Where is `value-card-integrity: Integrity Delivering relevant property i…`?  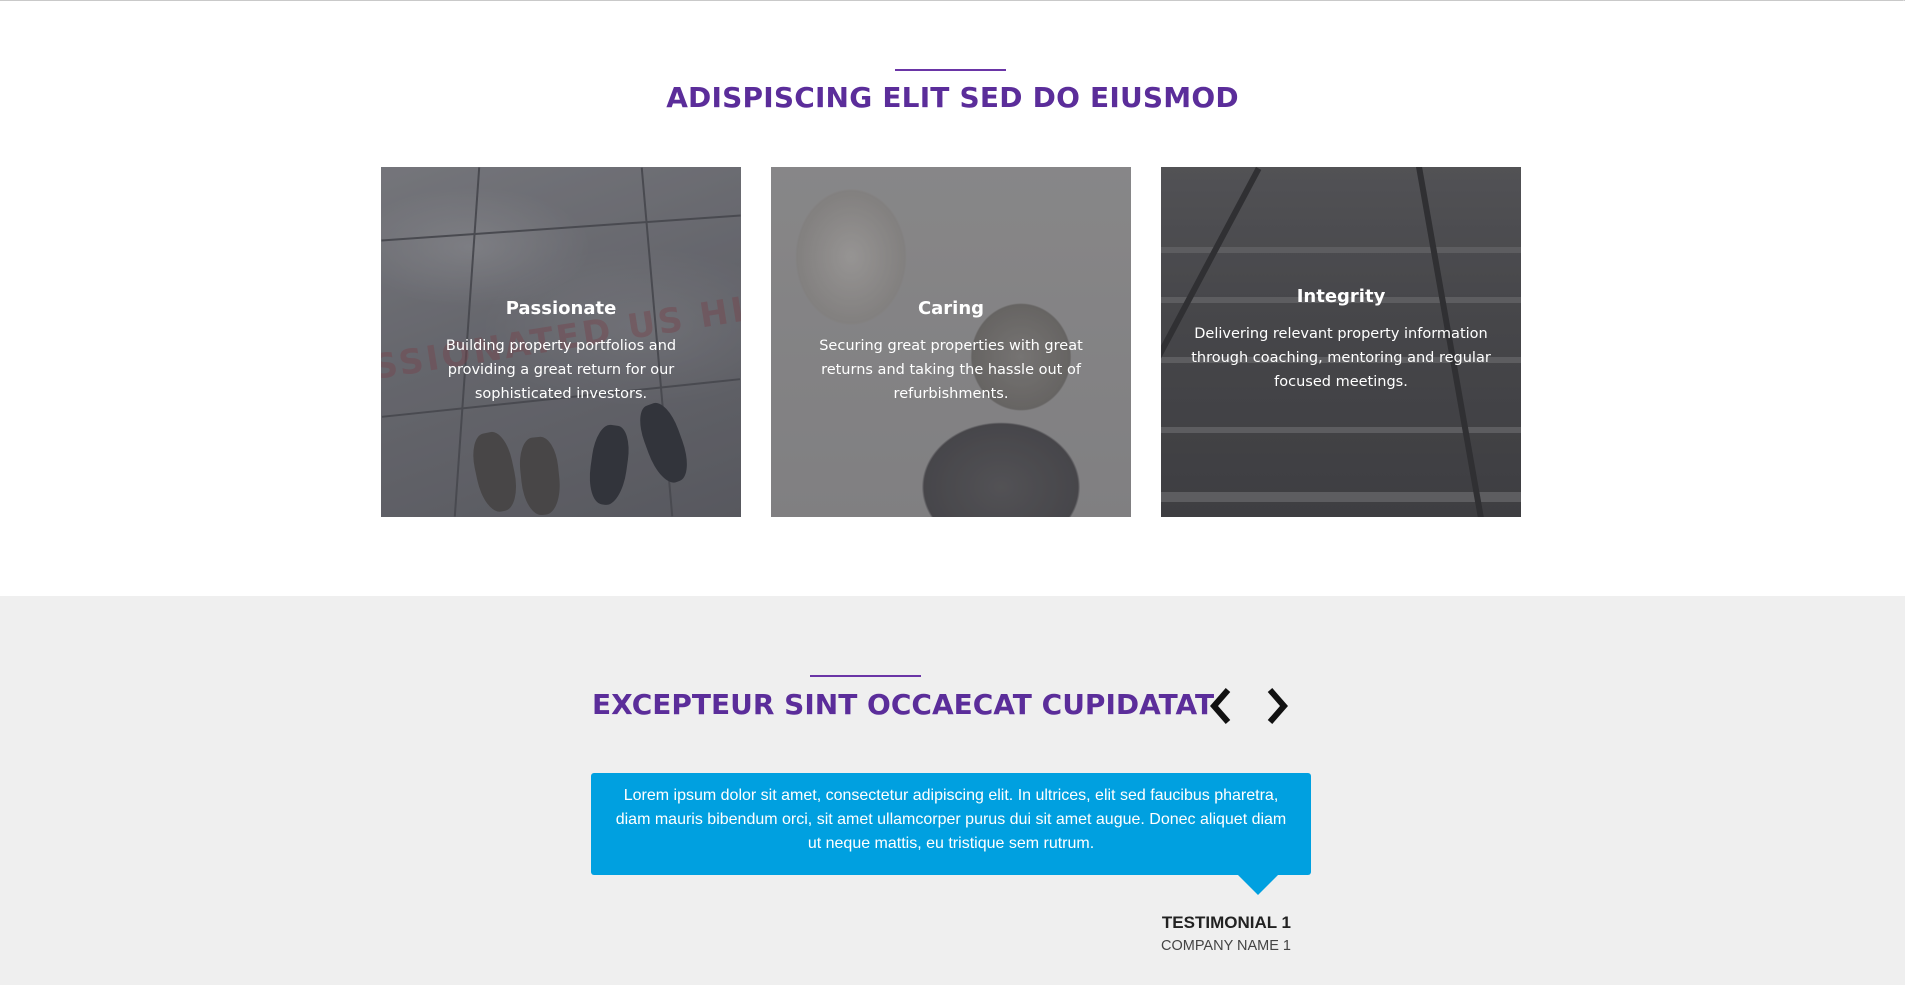 value-card-integrity: Integrity Delivering relevant property i… is located at coordinates (1341, 342).